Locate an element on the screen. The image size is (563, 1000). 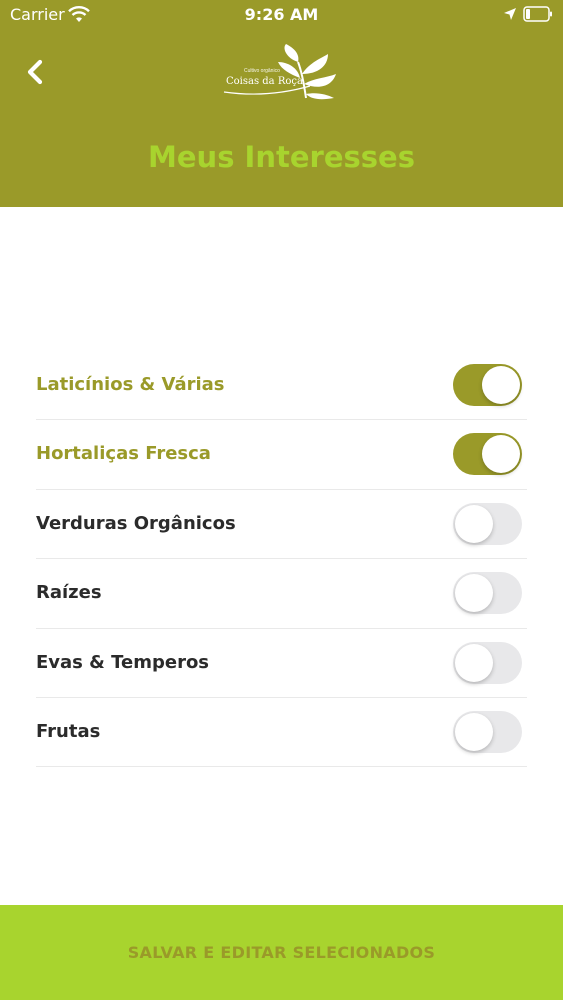
interest-row: Hortaliças Fresca is located at coordinates (281, 455).